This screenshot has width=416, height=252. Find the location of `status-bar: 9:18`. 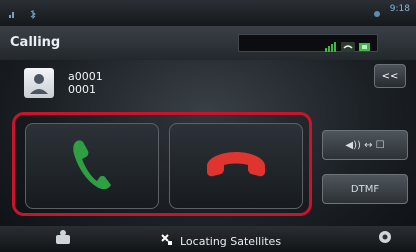

status-bar: 9:18 is located at coordinates (208, 13).